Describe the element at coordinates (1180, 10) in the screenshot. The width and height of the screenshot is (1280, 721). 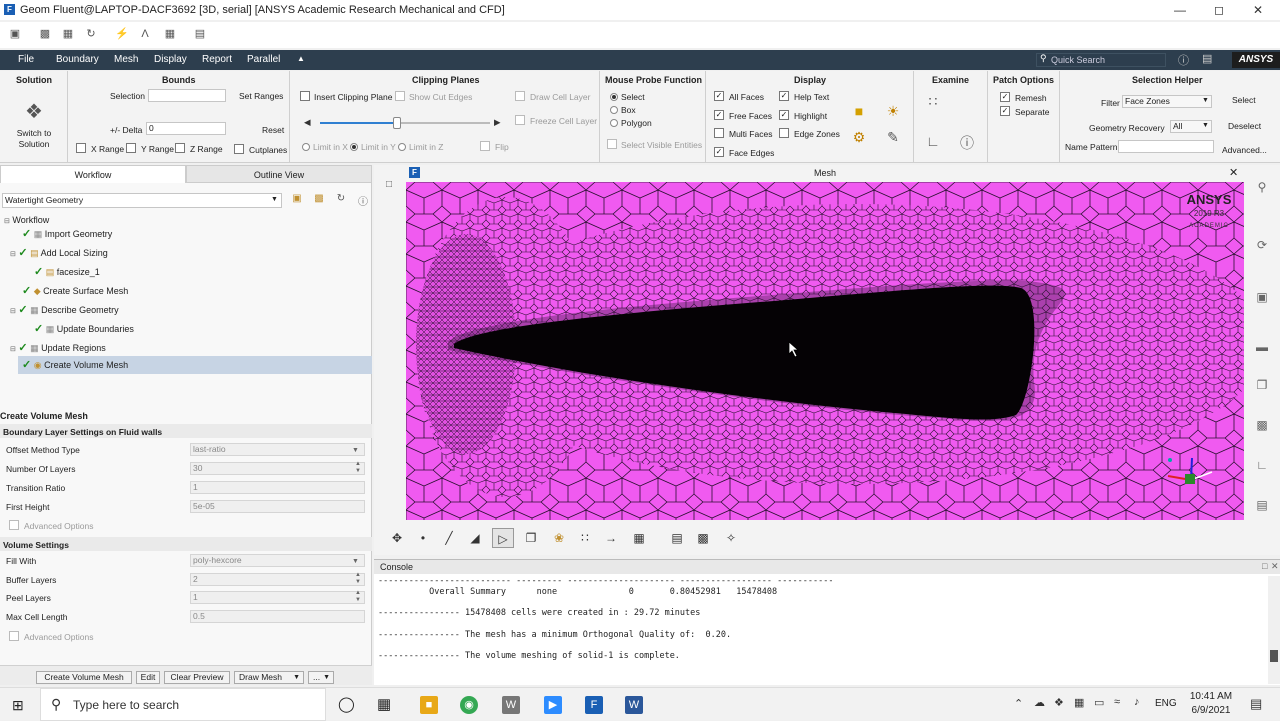
I see `minimize-button: —` at that location.